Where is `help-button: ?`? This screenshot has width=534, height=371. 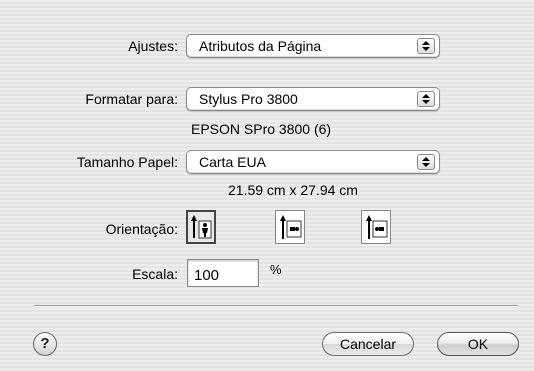
help-button: ? is located at coordinates (45, 344).